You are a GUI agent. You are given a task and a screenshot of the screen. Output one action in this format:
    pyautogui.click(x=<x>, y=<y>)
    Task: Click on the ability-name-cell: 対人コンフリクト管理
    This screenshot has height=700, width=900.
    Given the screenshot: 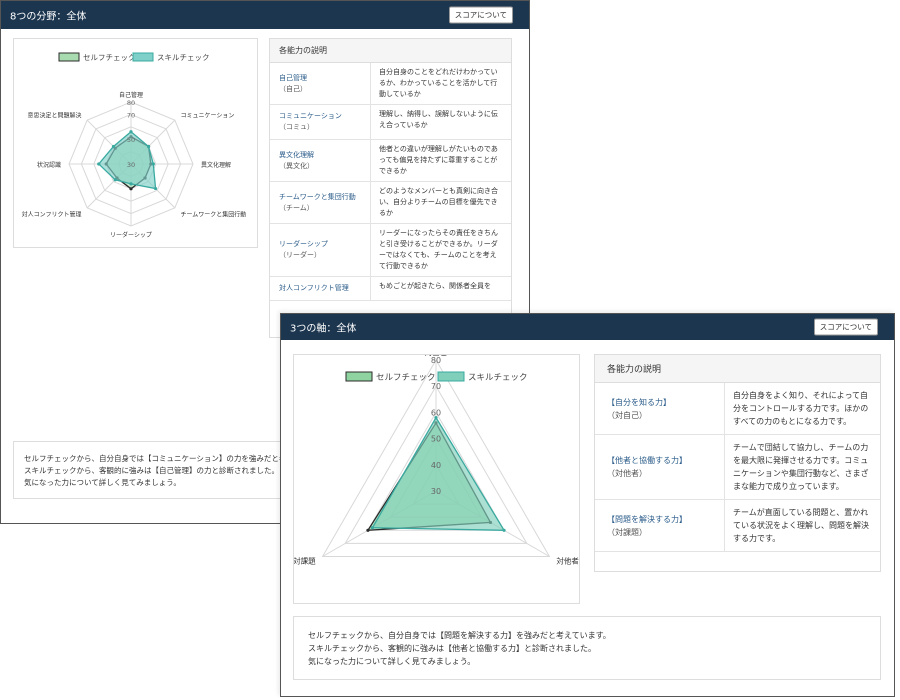 What is the action you would take?
    pyautogui.click(x=320, y=288)
    